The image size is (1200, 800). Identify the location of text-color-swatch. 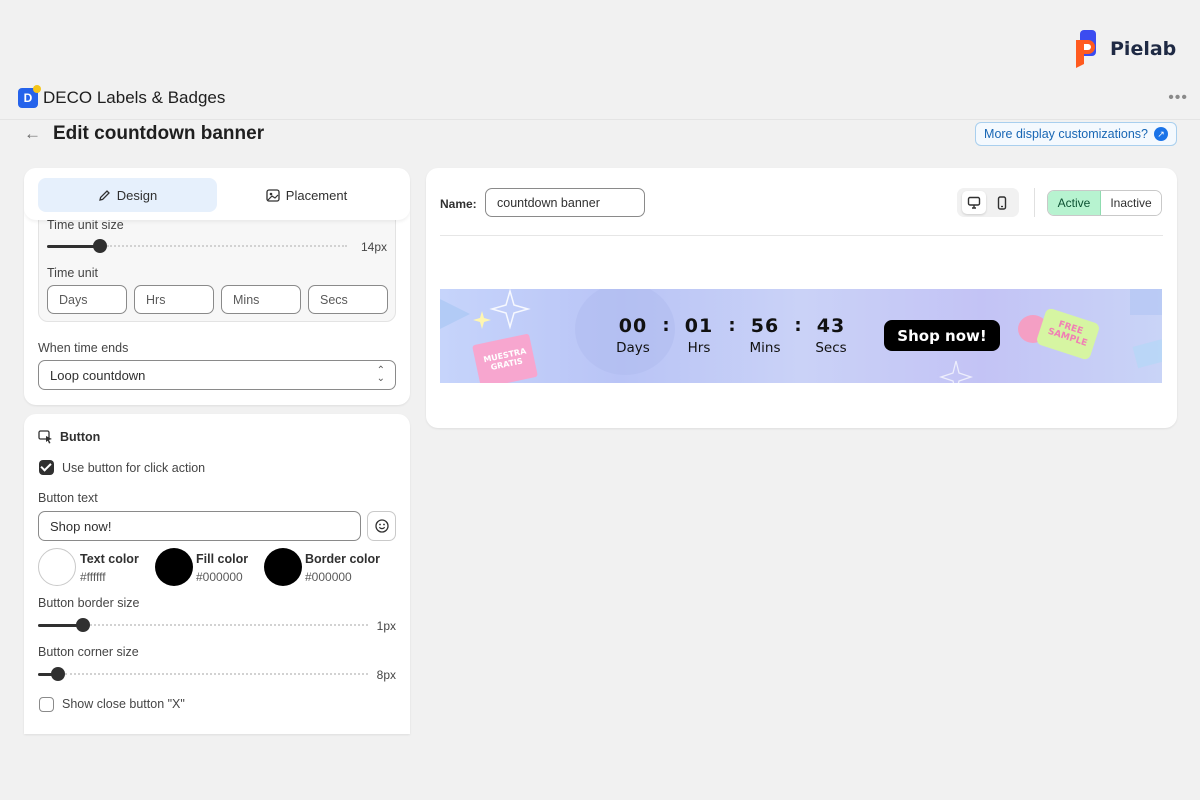
(57, 567).